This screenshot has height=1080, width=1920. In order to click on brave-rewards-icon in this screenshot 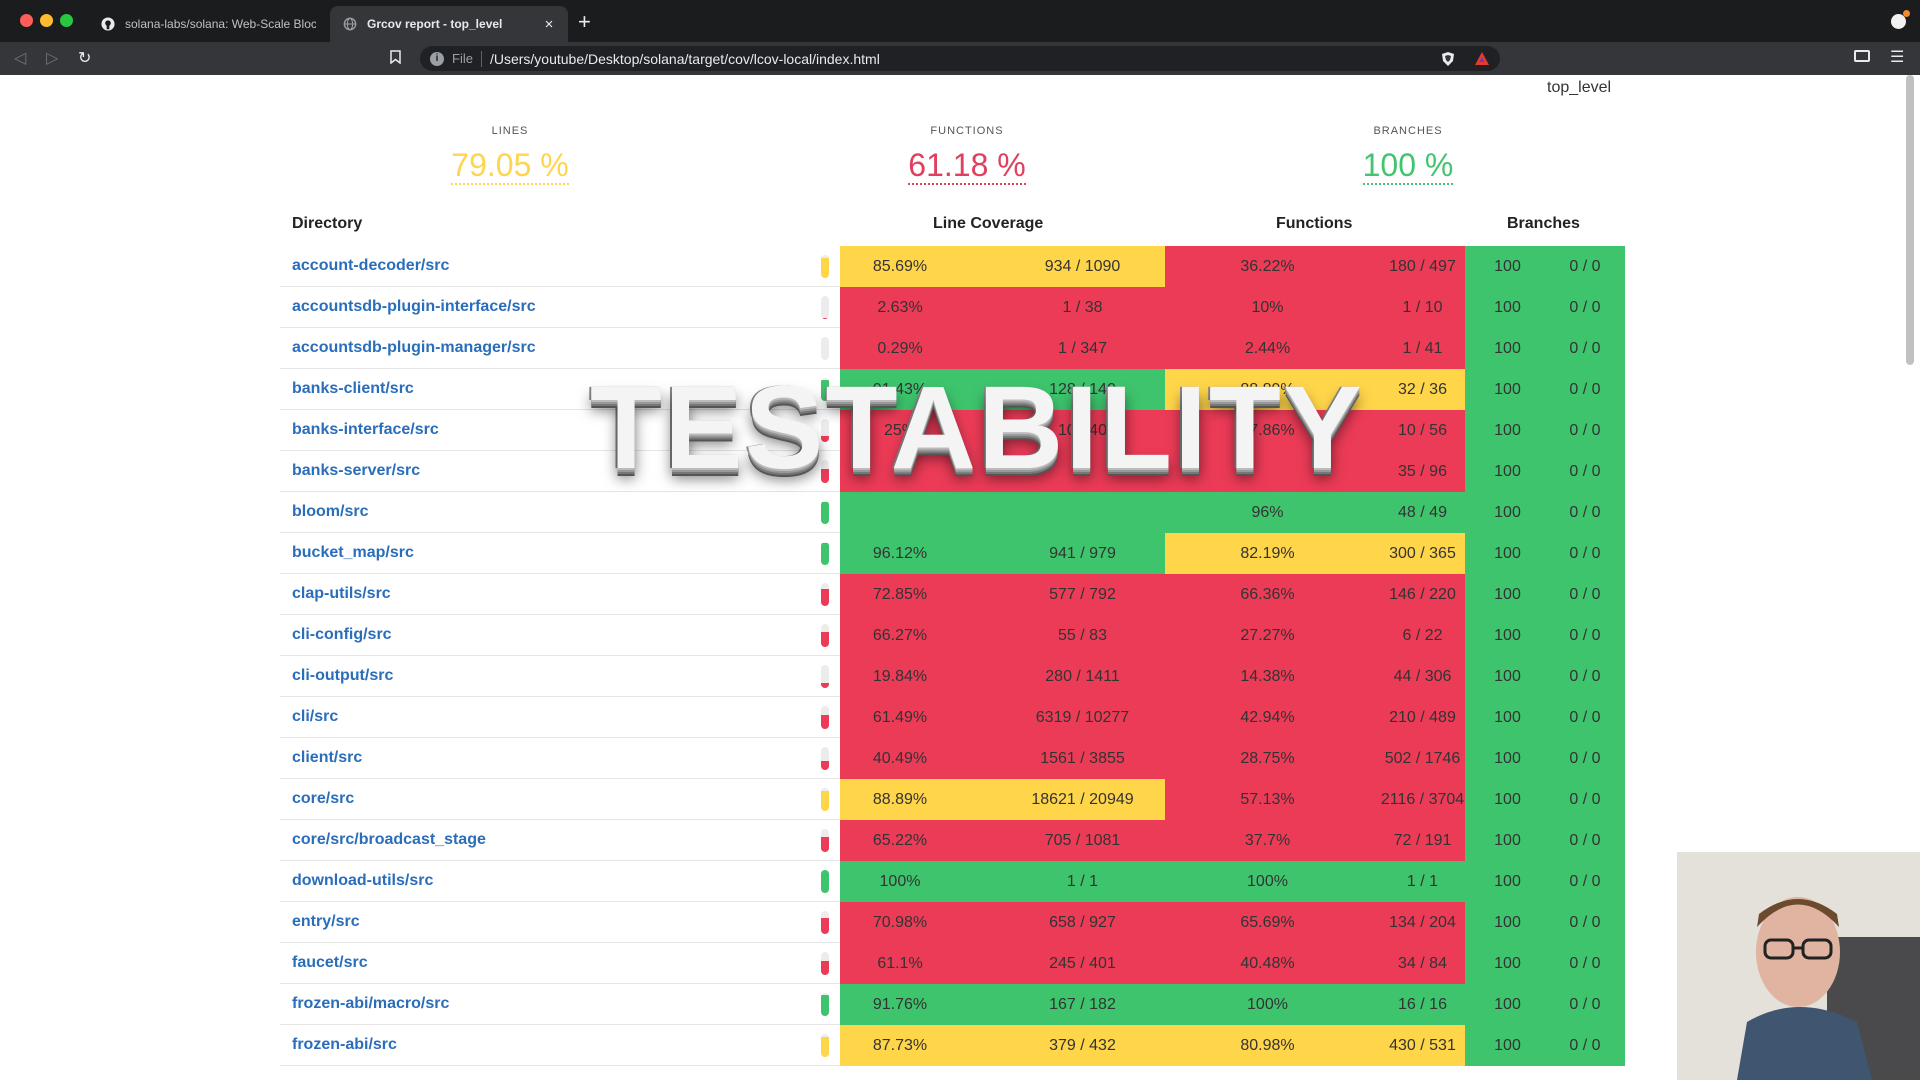, I will do `click(1482, 61)`.